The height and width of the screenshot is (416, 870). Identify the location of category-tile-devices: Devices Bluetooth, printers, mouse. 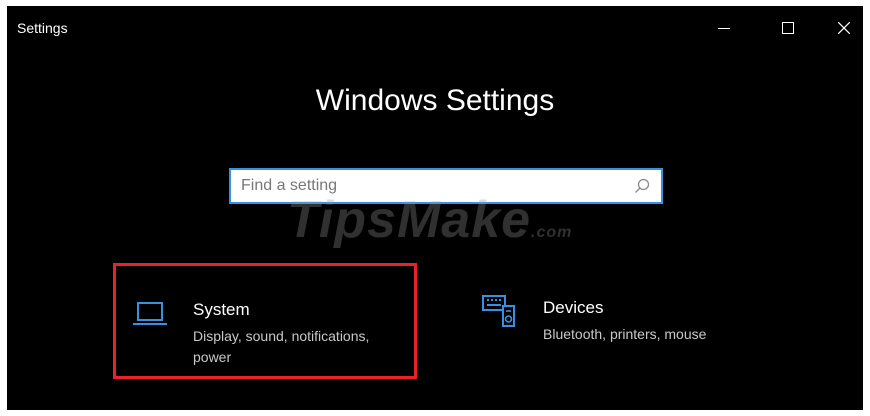
(619, 324).